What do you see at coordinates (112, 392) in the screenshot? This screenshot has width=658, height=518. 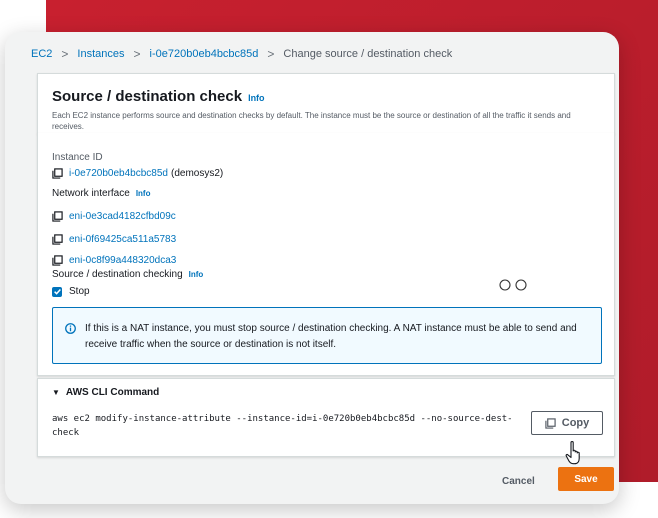 I see `cli-title-text: AWS CLI Command` at bounding box center [112, 392].